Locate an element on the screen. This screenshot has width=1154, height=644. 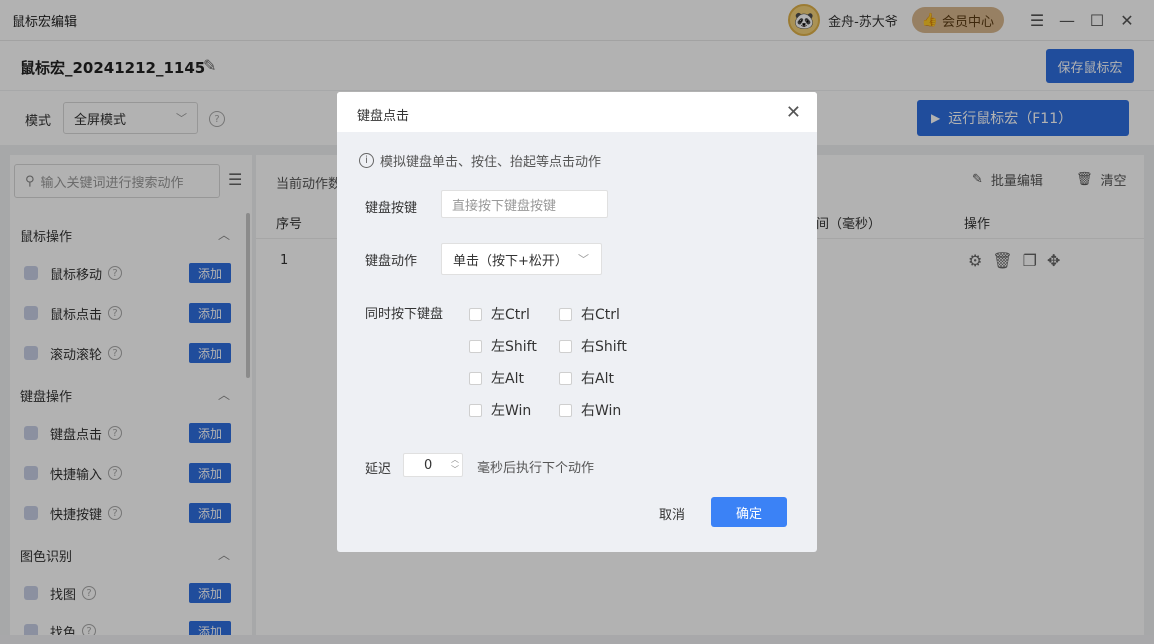
info-icon: i is located at coordinates (366, 160).